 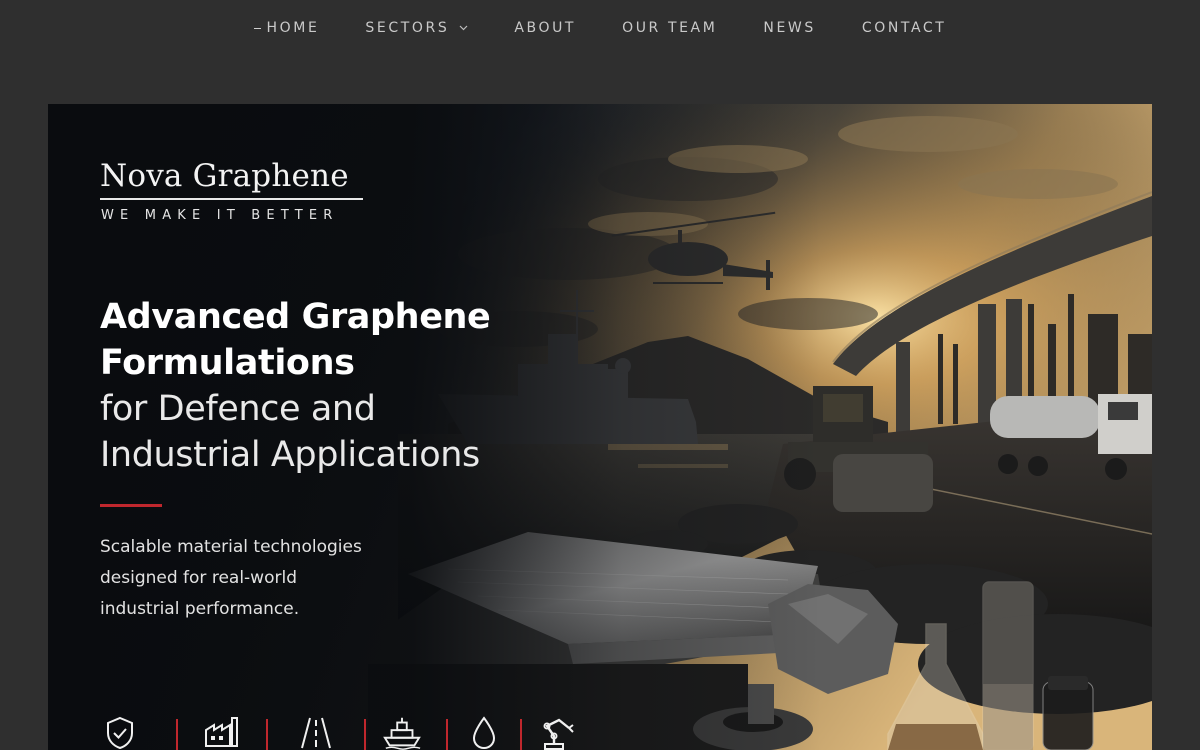 I want to click on subtext-line-1: Scalable material technologies, so click(x=231, y=547).